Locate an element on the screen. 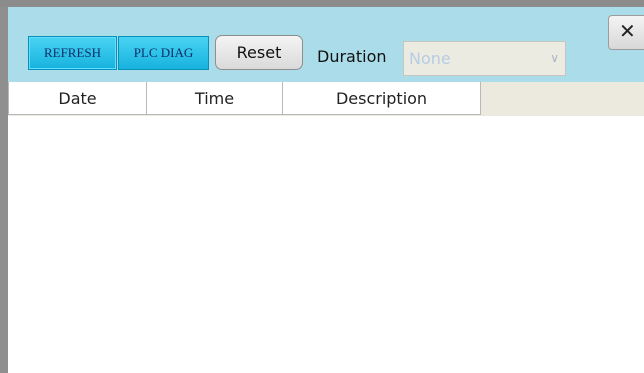  close-button: ✕ is located at coordinates (626, 32).